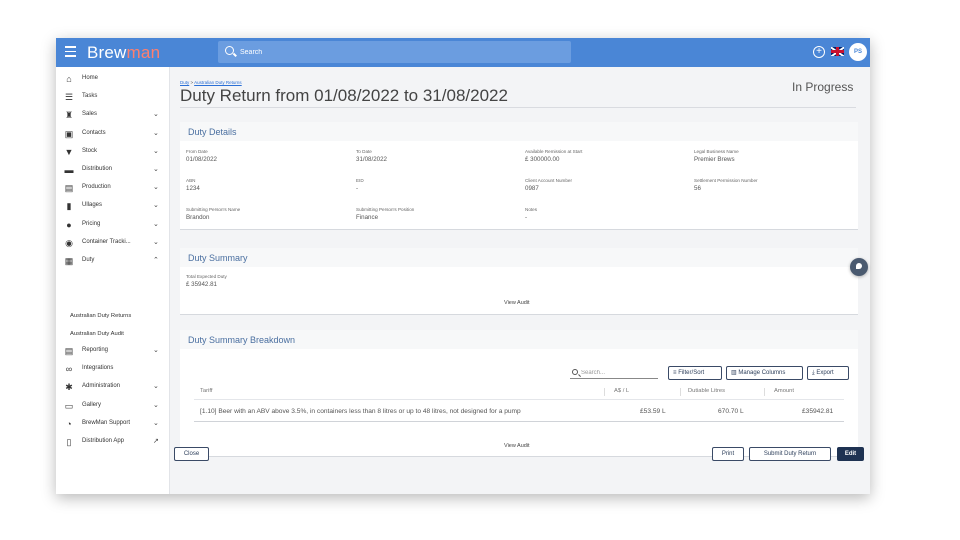 This screenshot has height=540, width=960. Describe the element at coordinates (837, 51) in the screenshot. I see `uk-flag-icon` at that location.